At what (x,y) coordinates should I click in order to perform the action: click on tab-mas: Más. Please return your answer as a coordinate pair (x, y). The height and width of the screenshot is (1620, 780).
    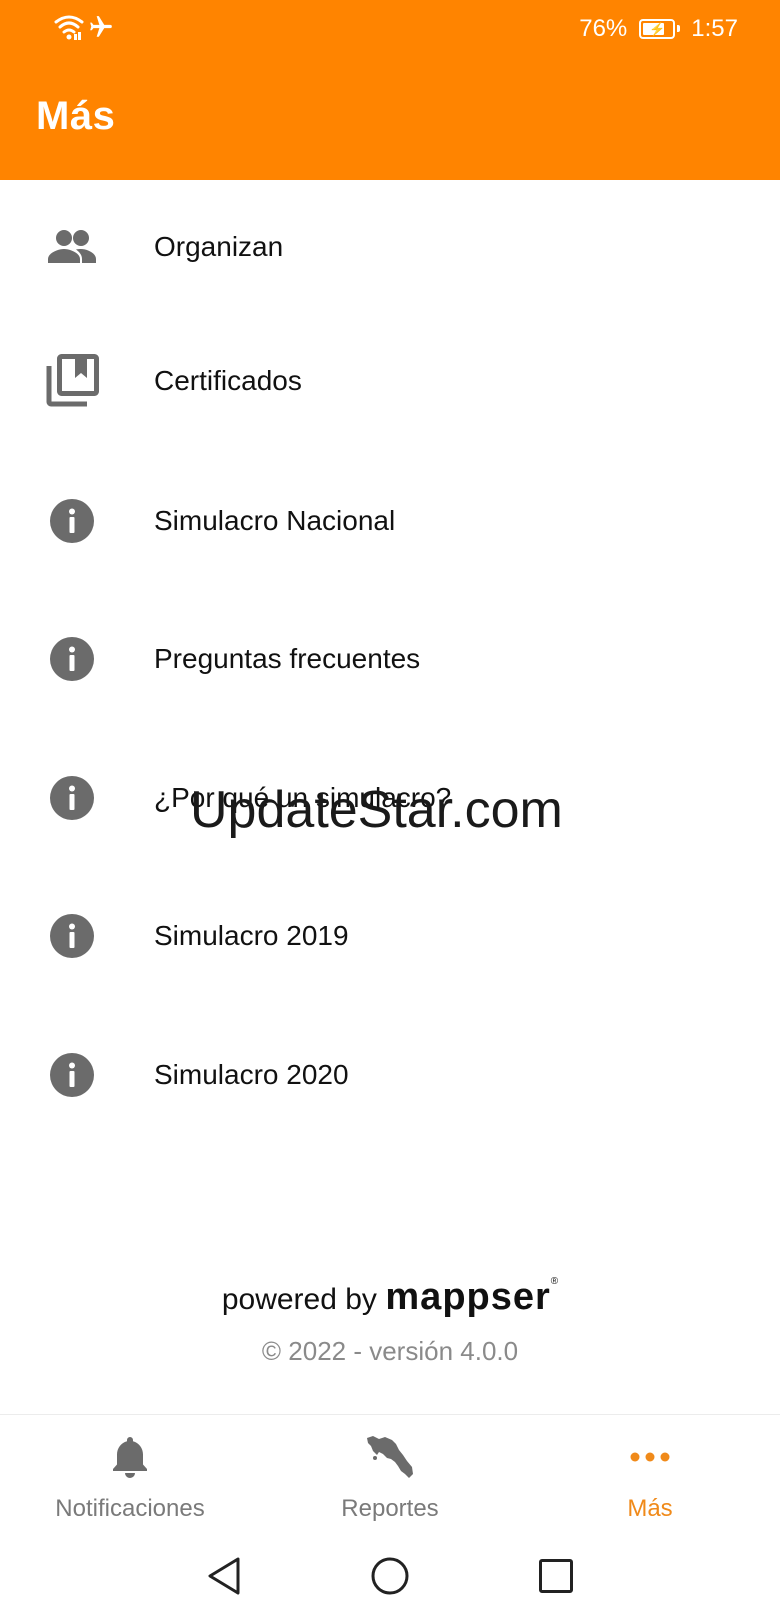
    Looking at the image, I should click on (650, 1475).